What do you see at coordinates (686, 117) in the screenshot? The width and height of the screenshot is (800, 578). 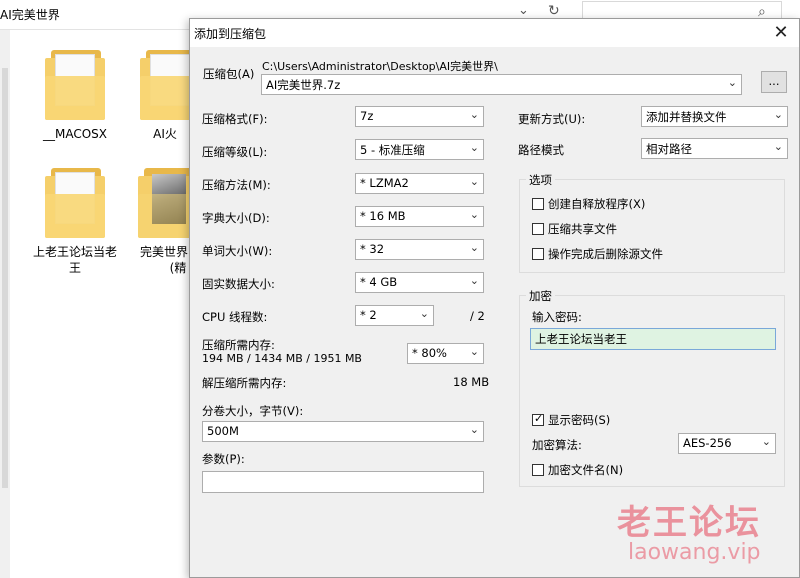 I see `update-select-value: 添加并替换文件` at bounding box center [686, 117].